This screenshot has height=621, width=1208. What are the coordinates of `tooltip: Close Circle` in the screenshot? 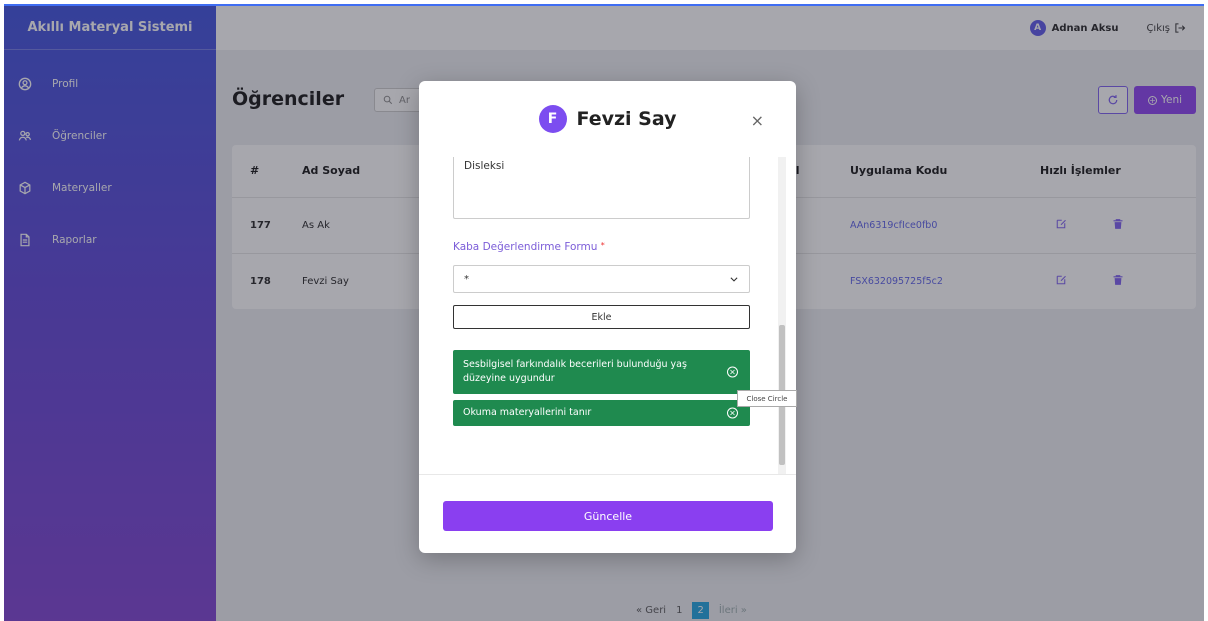 It's located at (767, 398).